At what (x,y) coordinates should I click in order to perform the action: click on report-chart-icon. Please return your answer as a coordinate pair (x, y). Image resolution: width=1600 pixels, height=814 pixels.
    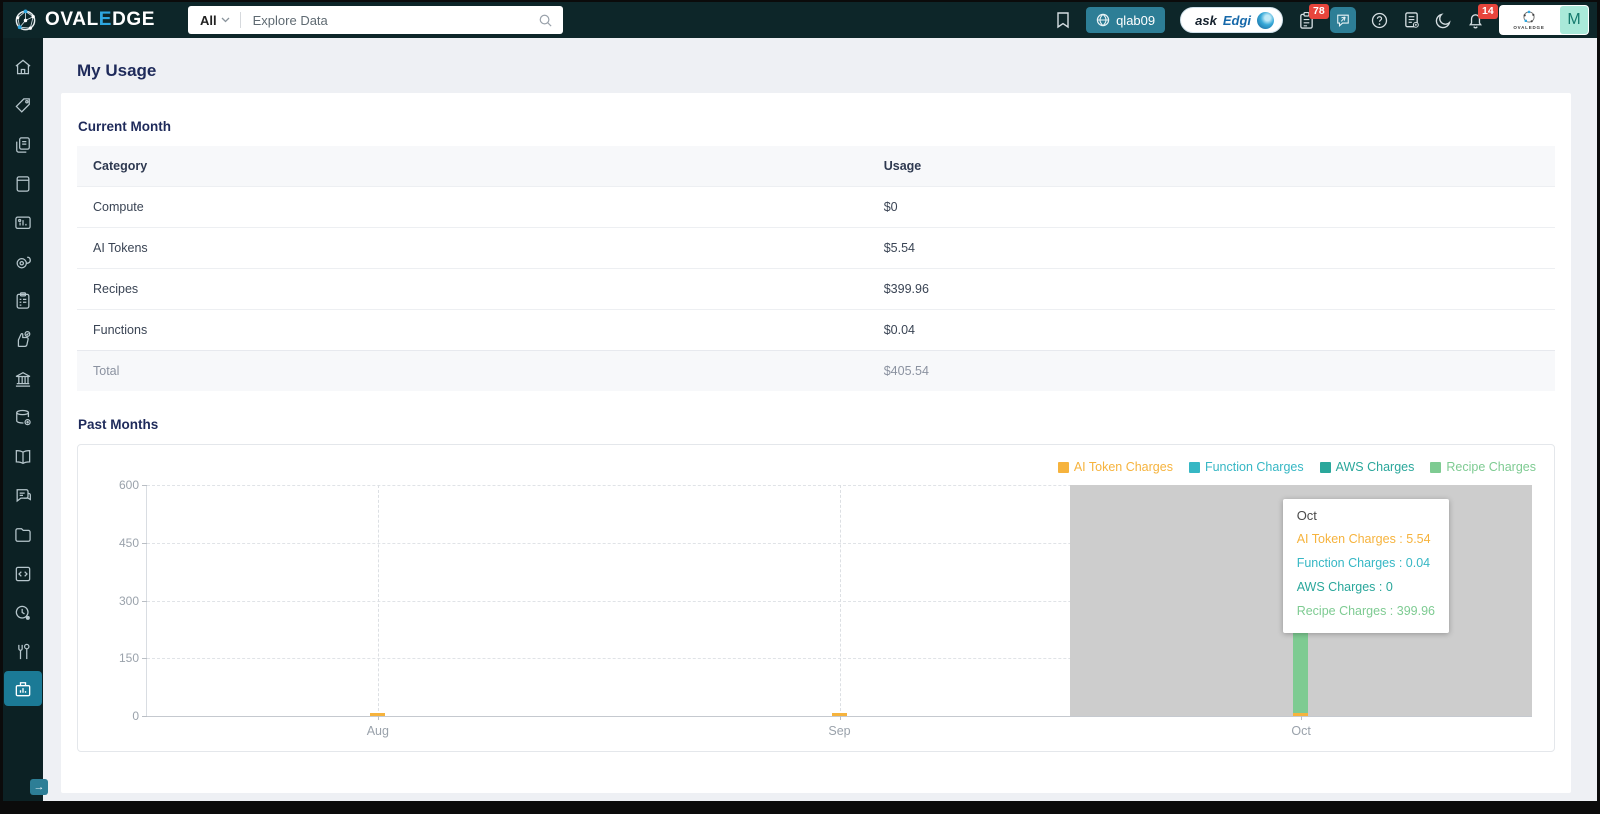
    Looking at the image, I should click on (23, 222).